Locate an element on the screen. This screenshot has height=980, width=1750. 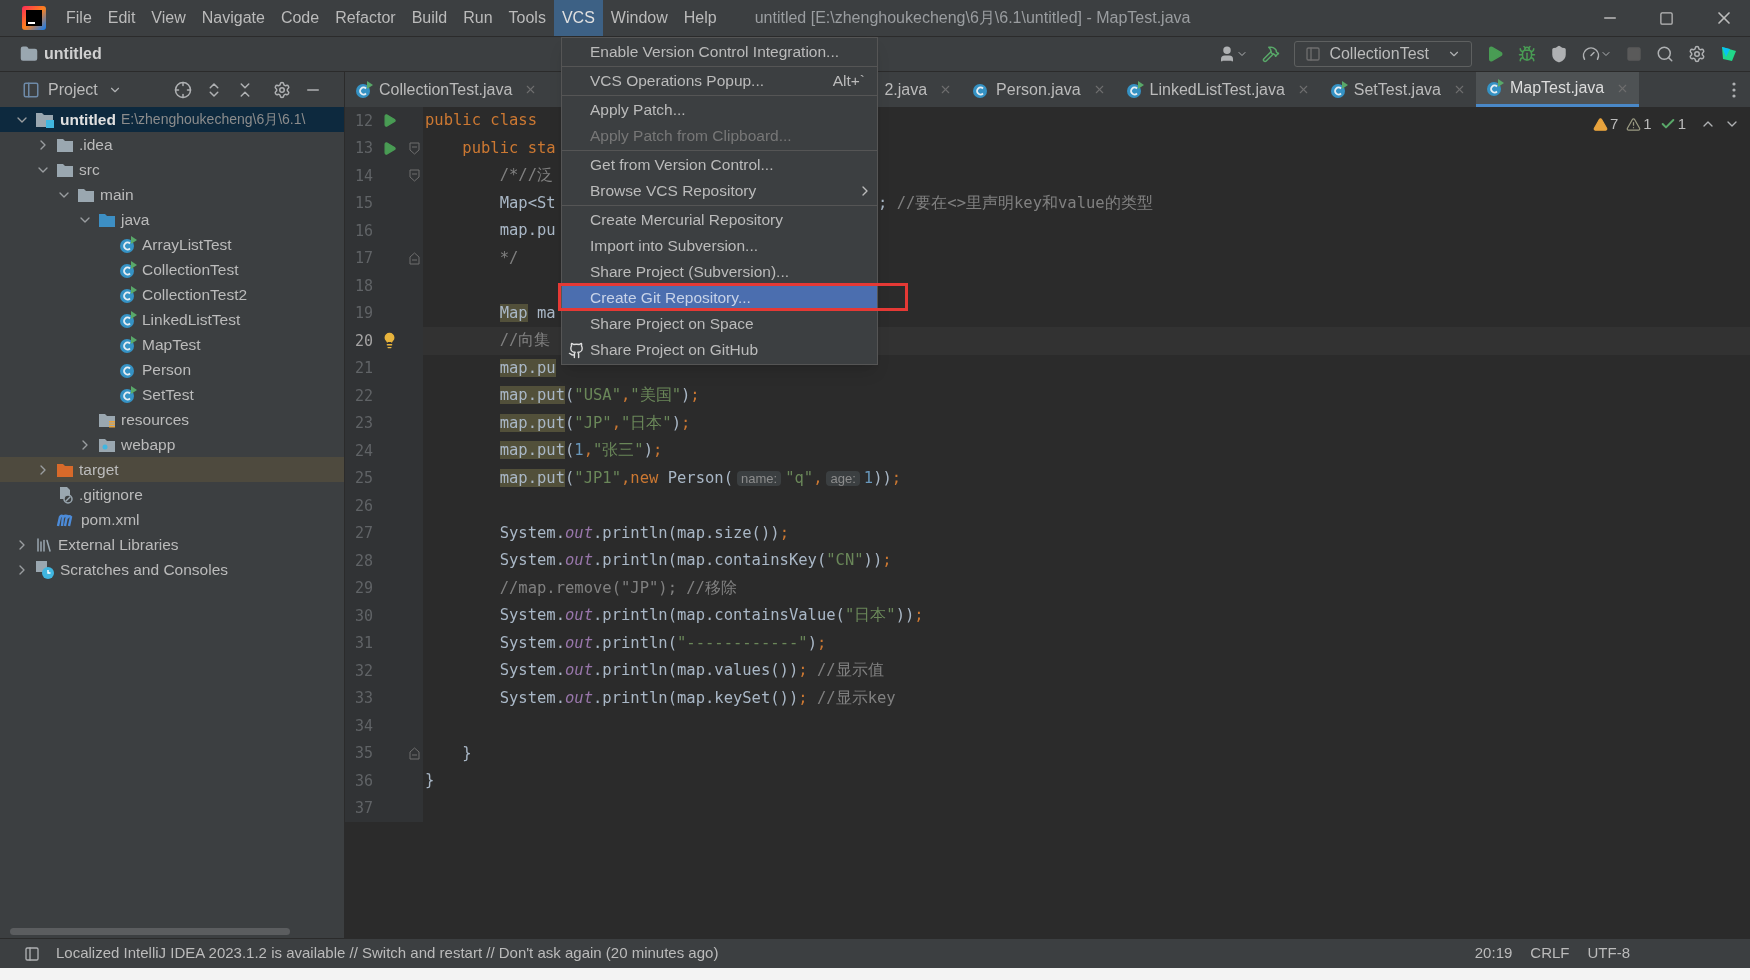
code-line: map.pu is located at coordinates (527, 231).